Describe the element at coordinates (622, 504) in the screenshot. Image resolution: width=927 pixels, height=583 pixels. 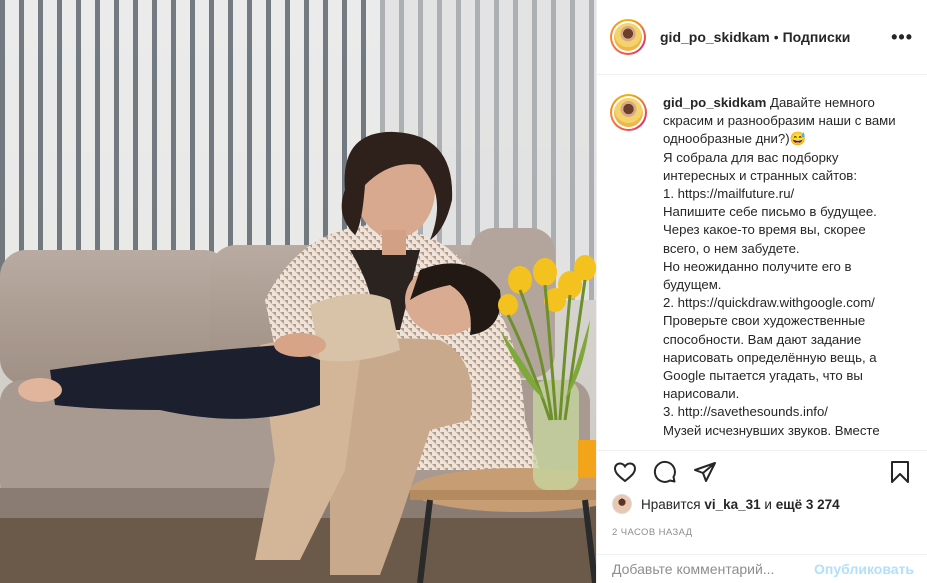
I see `liker-avatar` at that location.